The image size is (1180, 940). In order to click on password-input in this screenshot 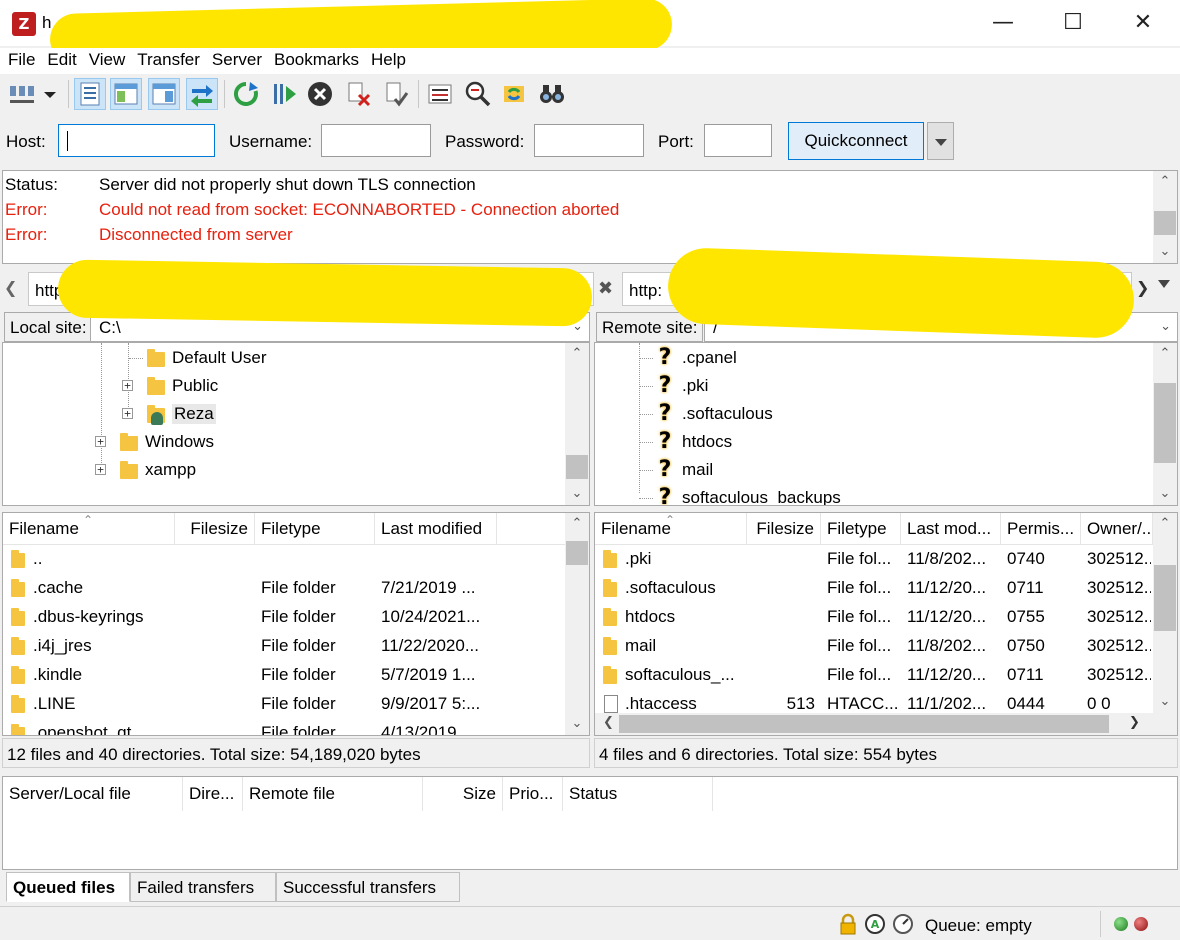, I will do `click(589, 140)`.